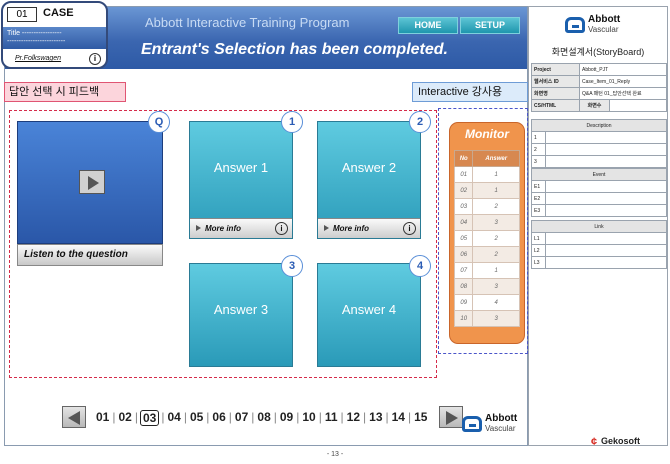 This screenshot has height=464, width=670. Describe the element at coordinates (487, 134) in the screenshot. I see `monitor-title: Monitor` at that location.